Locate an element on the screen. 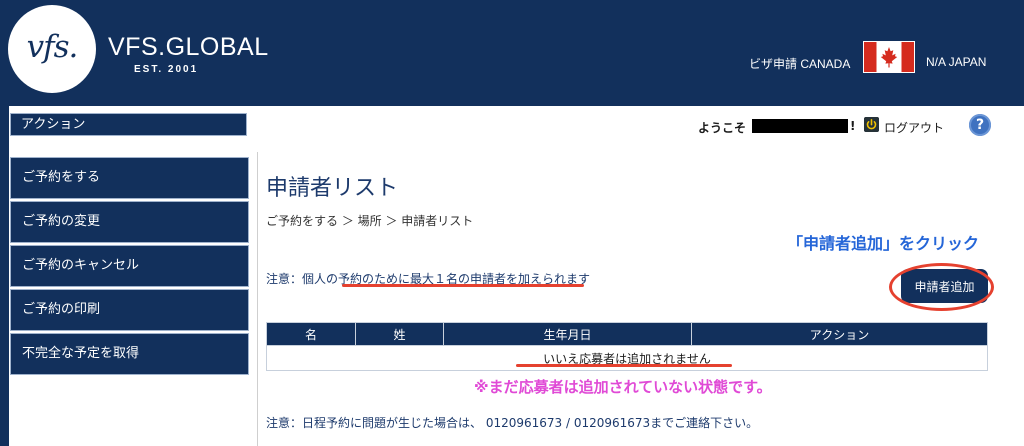  help-icon: ? is located at coordinates (980, 125).